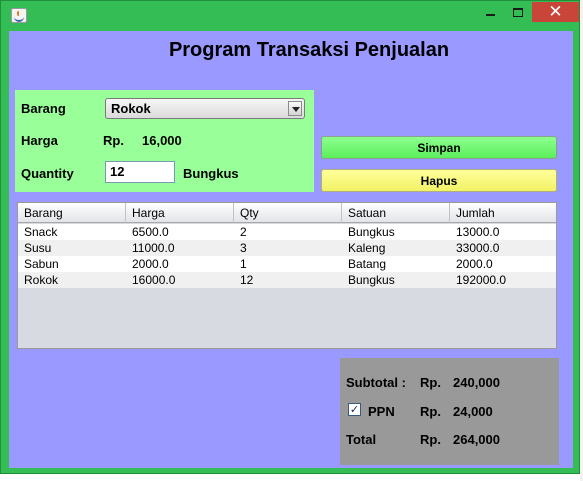 The image size is (583, 481). I want to click on column-header-barang: Barang, so click(72, 213).